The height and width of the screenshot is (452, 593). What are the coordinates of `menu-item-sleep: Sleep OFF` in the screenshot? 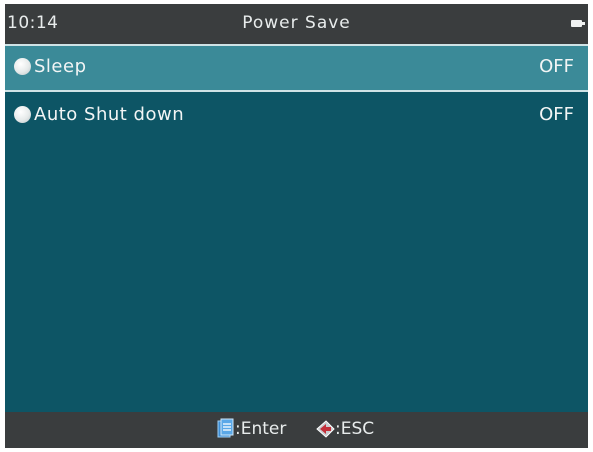 It's located at (296, 68).